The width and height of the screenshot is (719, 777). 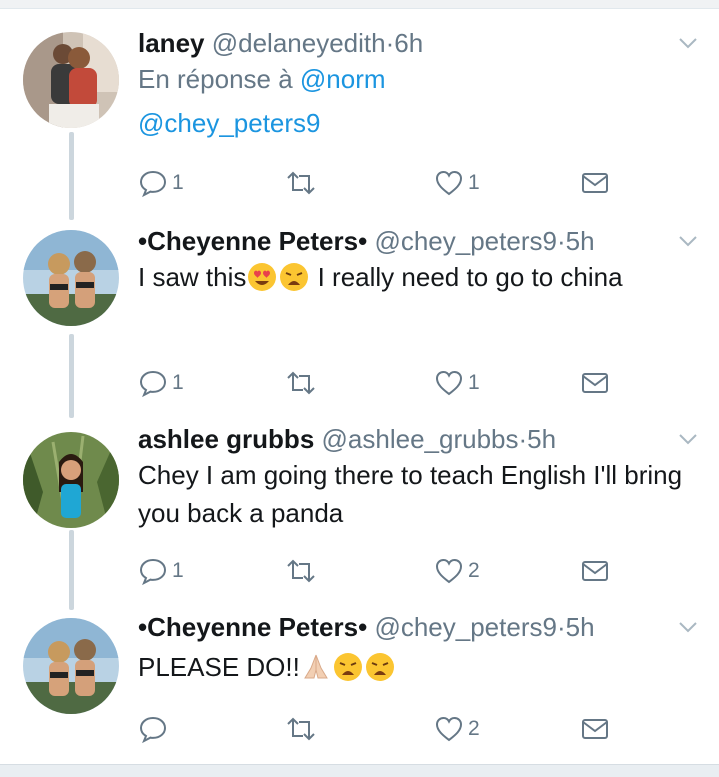 I want to click on user-handle: @ashlee_grubbs, so click(x=420, y=439).